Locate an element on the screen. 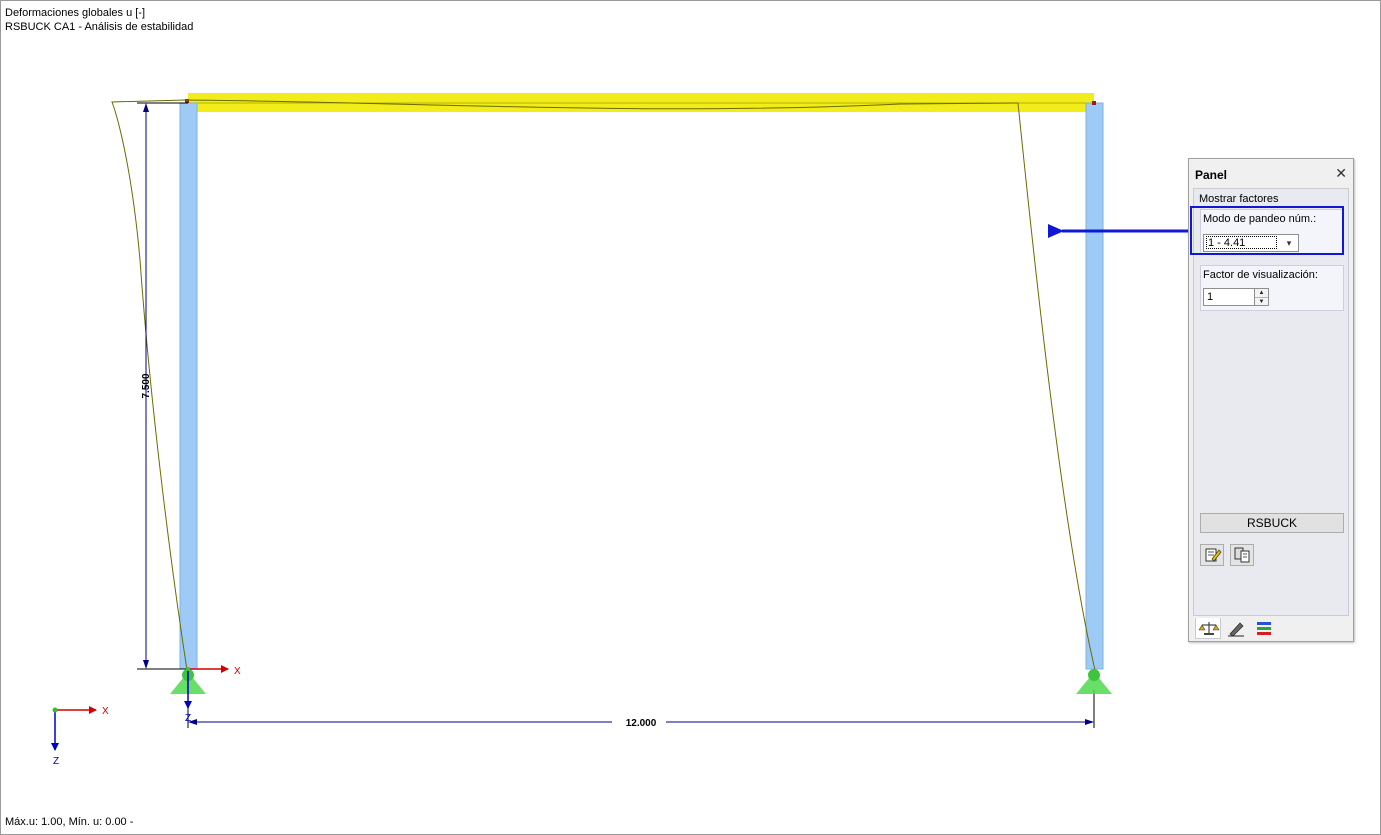  buckling-mode-label: Modo de pandeo núm.: is located at coordinates (1260, 219).